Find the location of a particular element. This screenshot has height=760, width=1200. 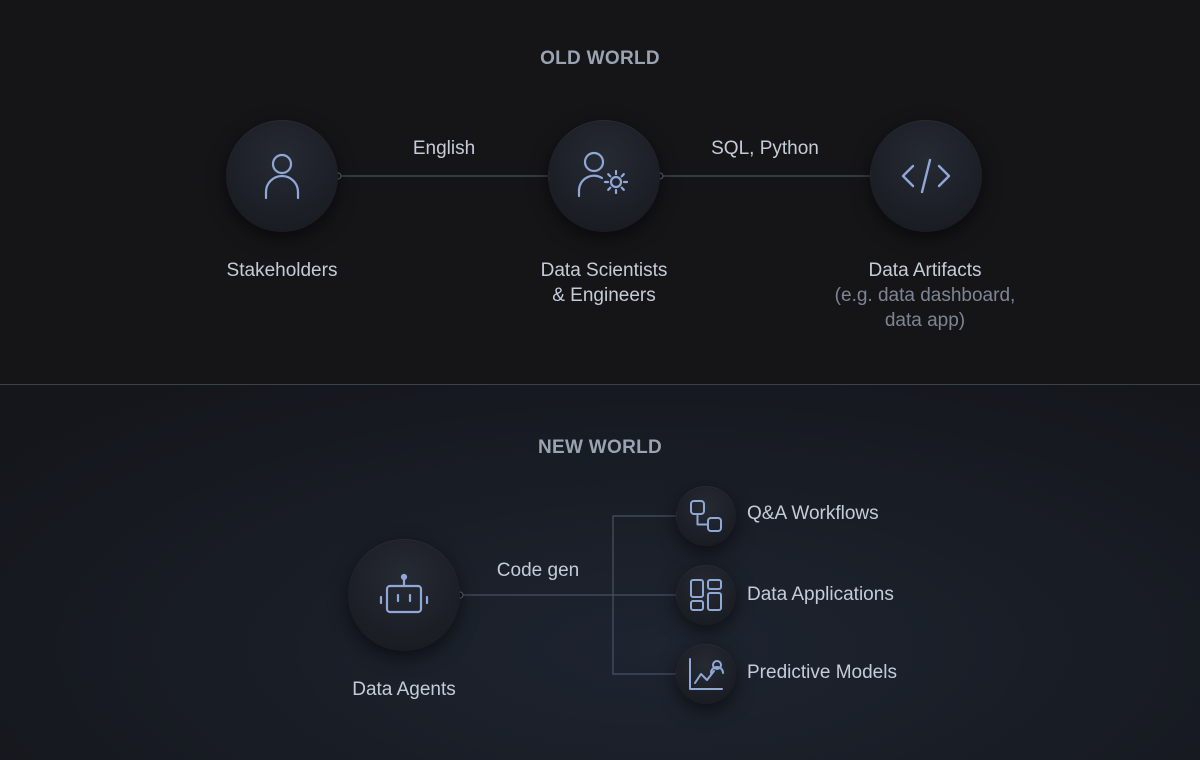

node-data-scientists is located at coordinates (604, 176).